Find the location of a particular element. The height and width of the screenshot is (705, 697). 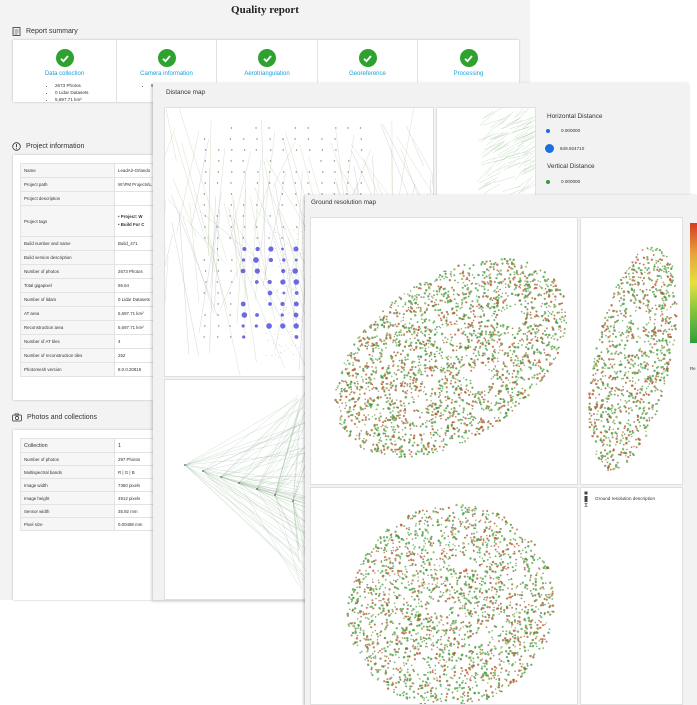

row-key: Reconstruction area is located at coordinates (67, 327).